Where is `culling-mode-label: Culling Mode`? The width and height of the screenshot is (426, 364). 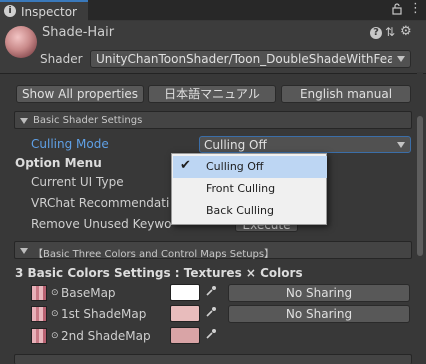
culling-mode-label: Culling Mode is located at coordinates (70, 144).